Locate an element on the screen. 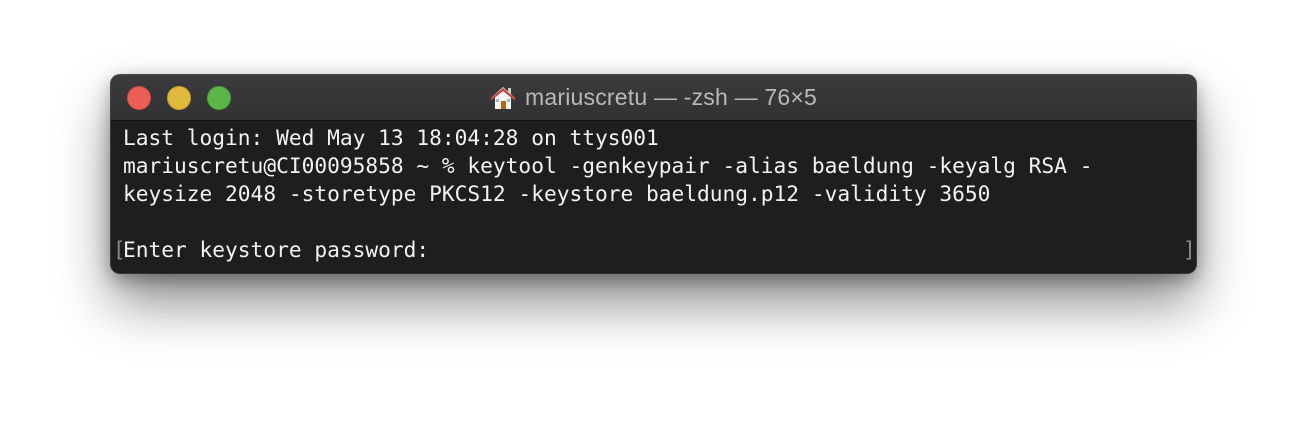 The height and width of the screenshot is (422, 1308). mark-bracket-right: ] is located at coordinates (1189, 250).